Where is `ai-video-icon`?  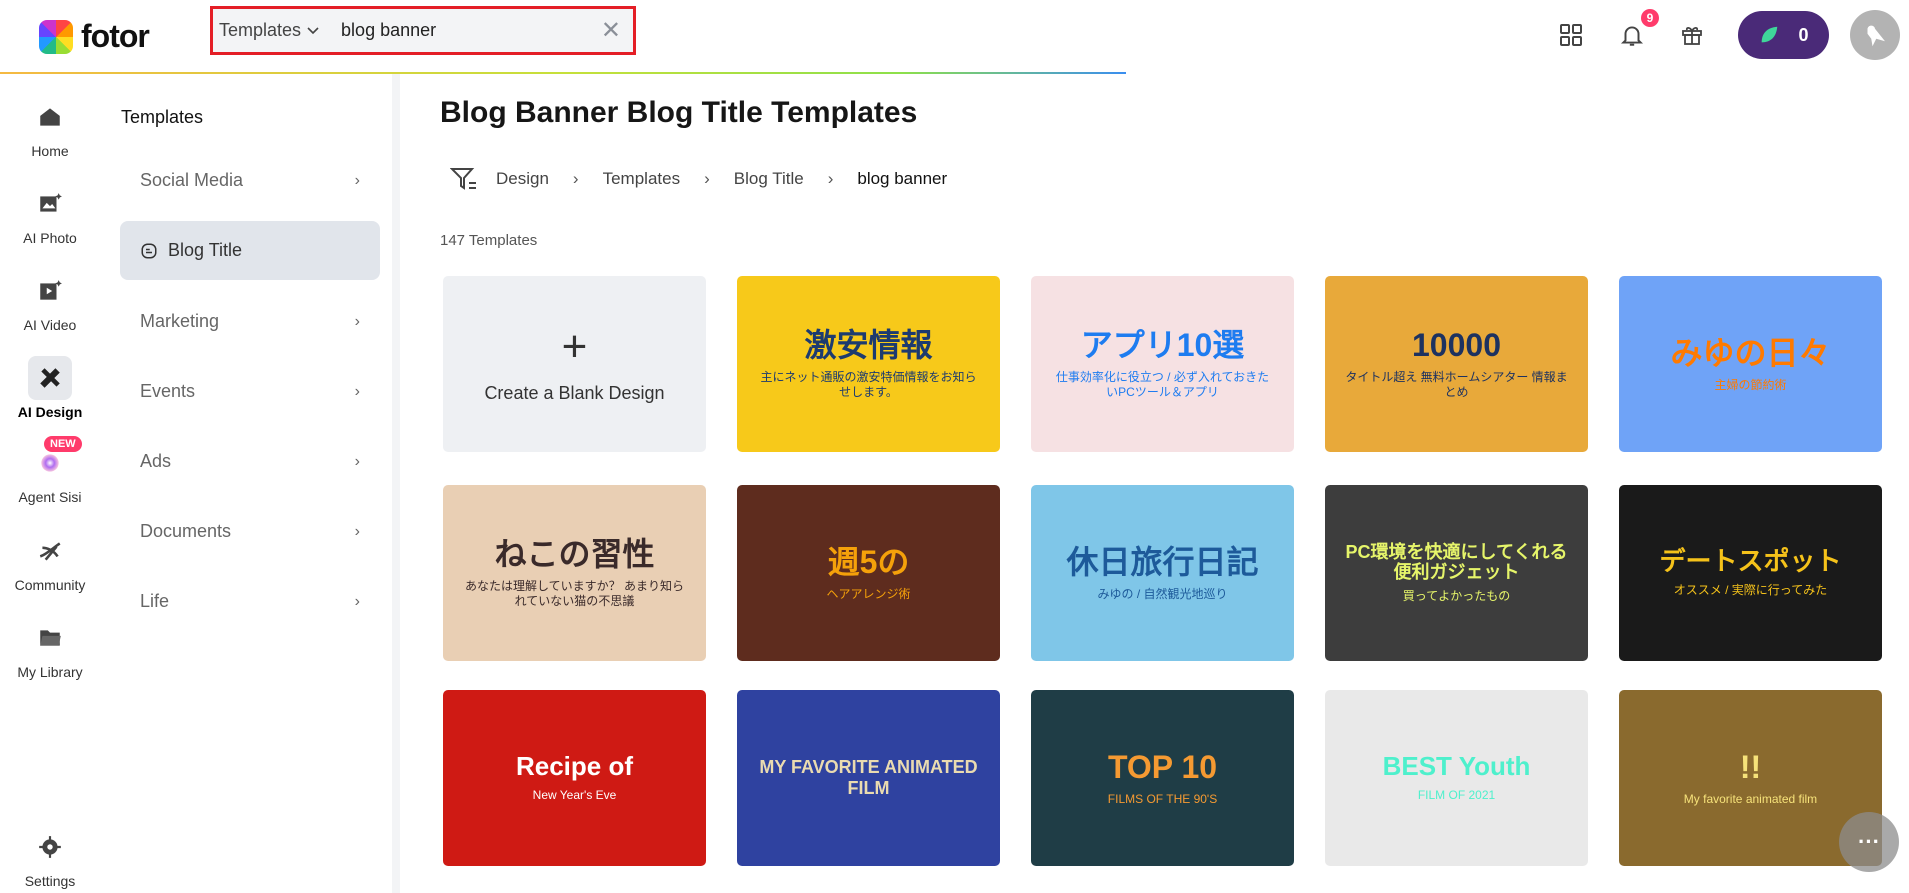 ai-video-icon is located at coordinates (50, 291).